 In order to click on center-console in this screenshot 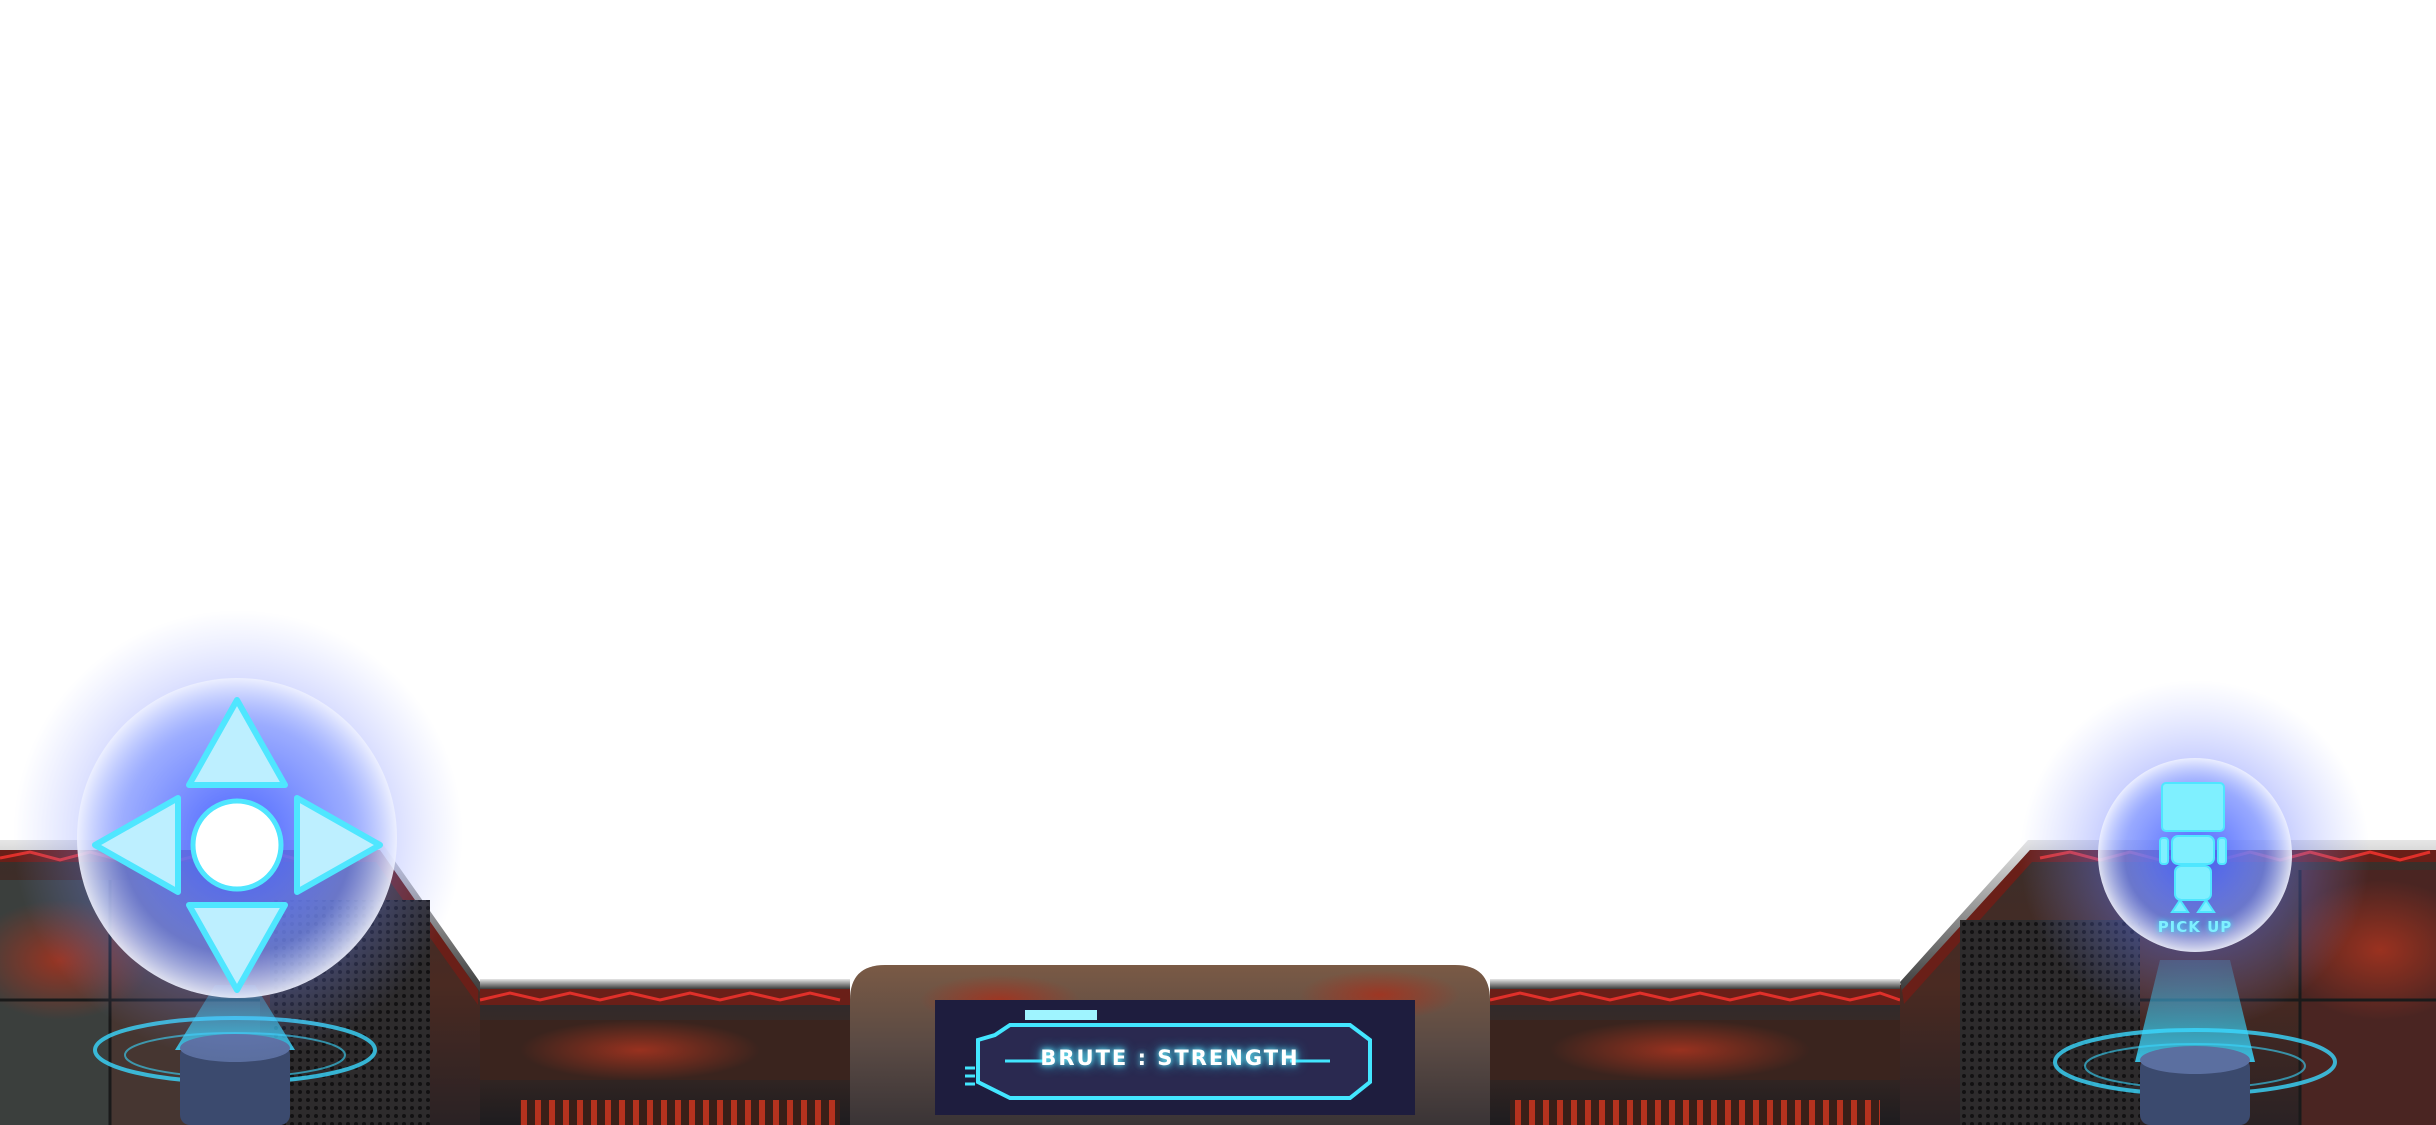, I will do `click(1170, 1045)`.